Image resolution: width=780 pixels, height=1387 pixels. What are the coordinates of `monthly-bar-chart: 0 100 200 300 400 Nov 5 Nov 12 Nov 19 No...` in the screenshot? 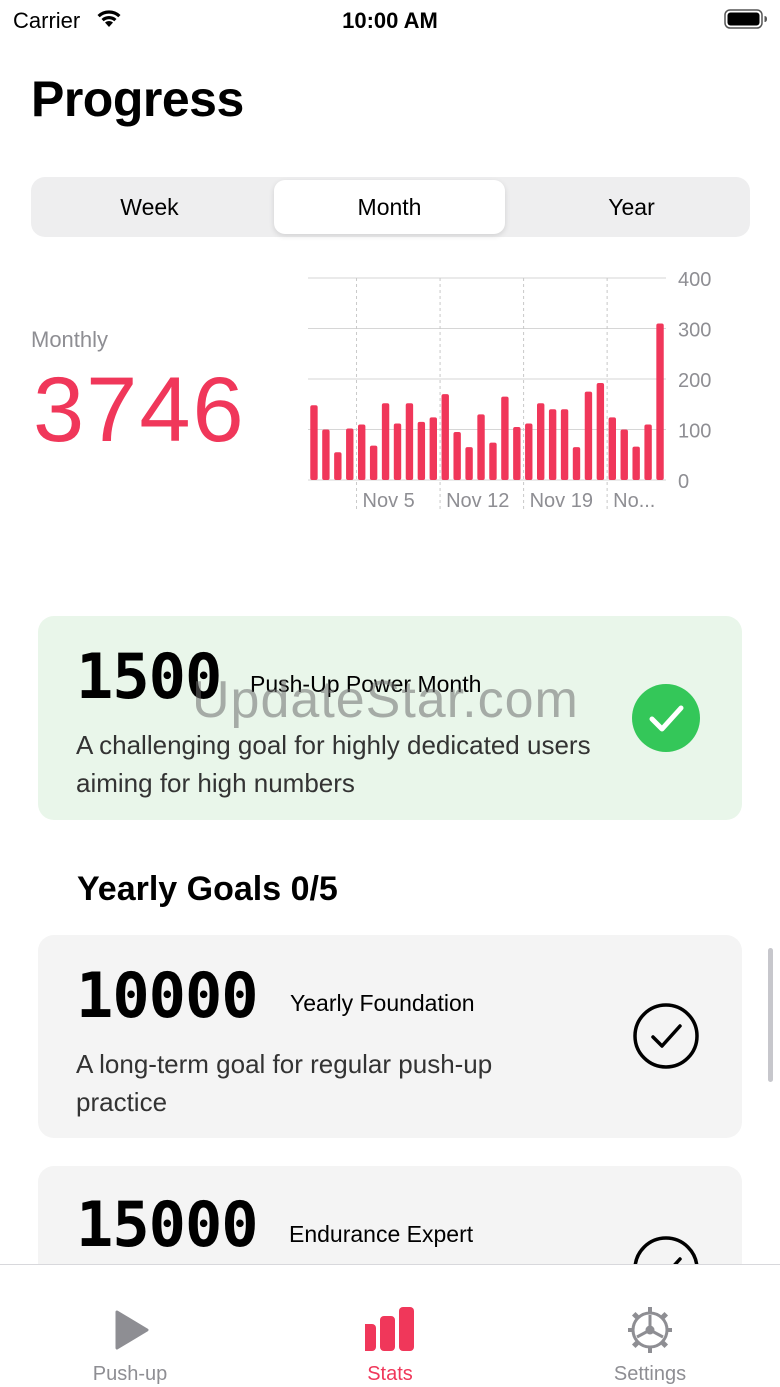 It's located at (509, 390).